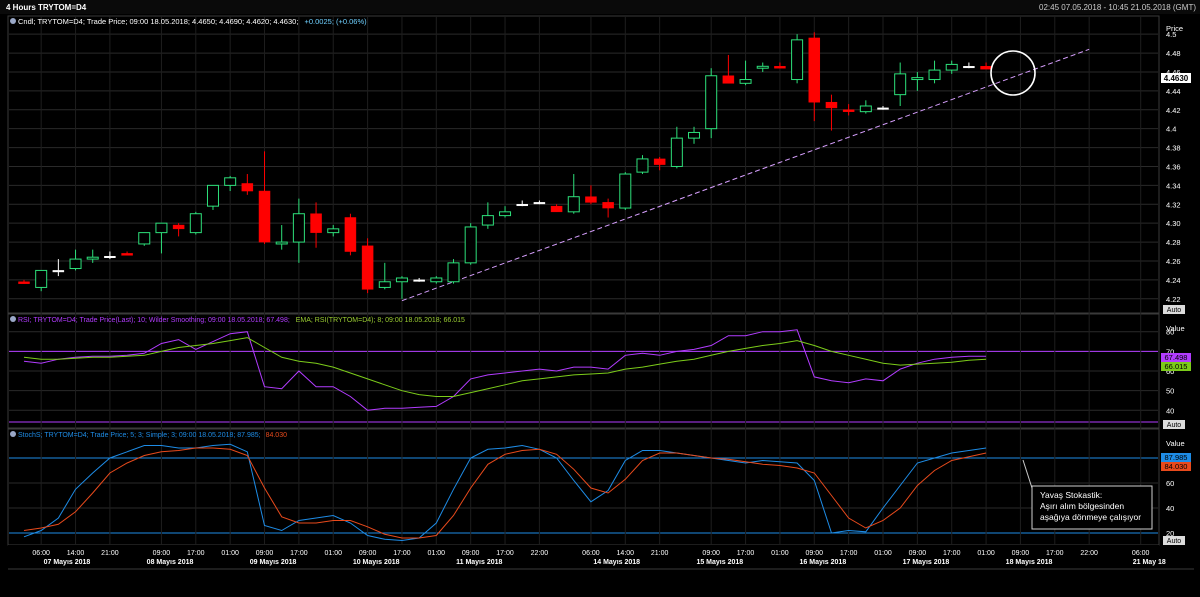 The height and width of the screenshot is (597, 1200). I want to click on price-auto-label: Auto, so click(1174, 310).